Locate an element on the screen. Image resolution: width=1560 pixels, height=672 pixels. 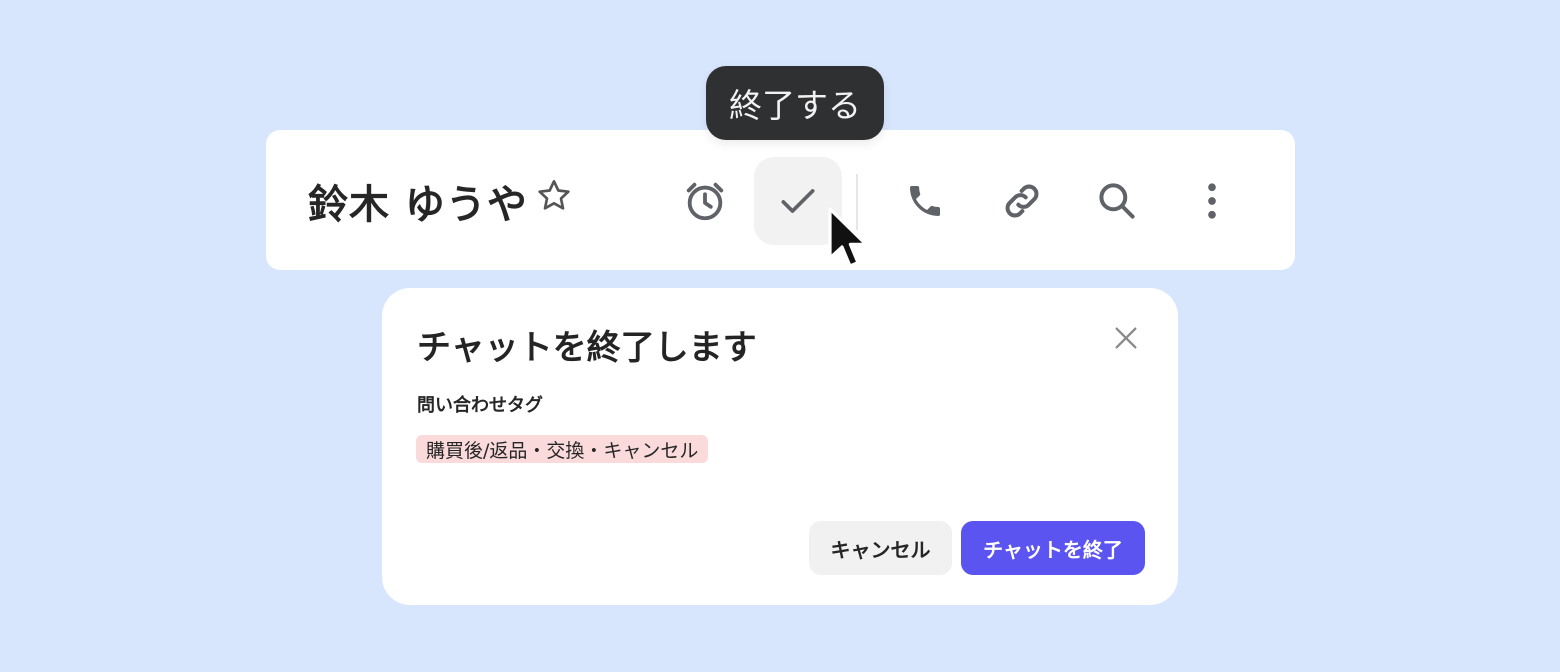
star-icon is located at coordinates (554, 196).